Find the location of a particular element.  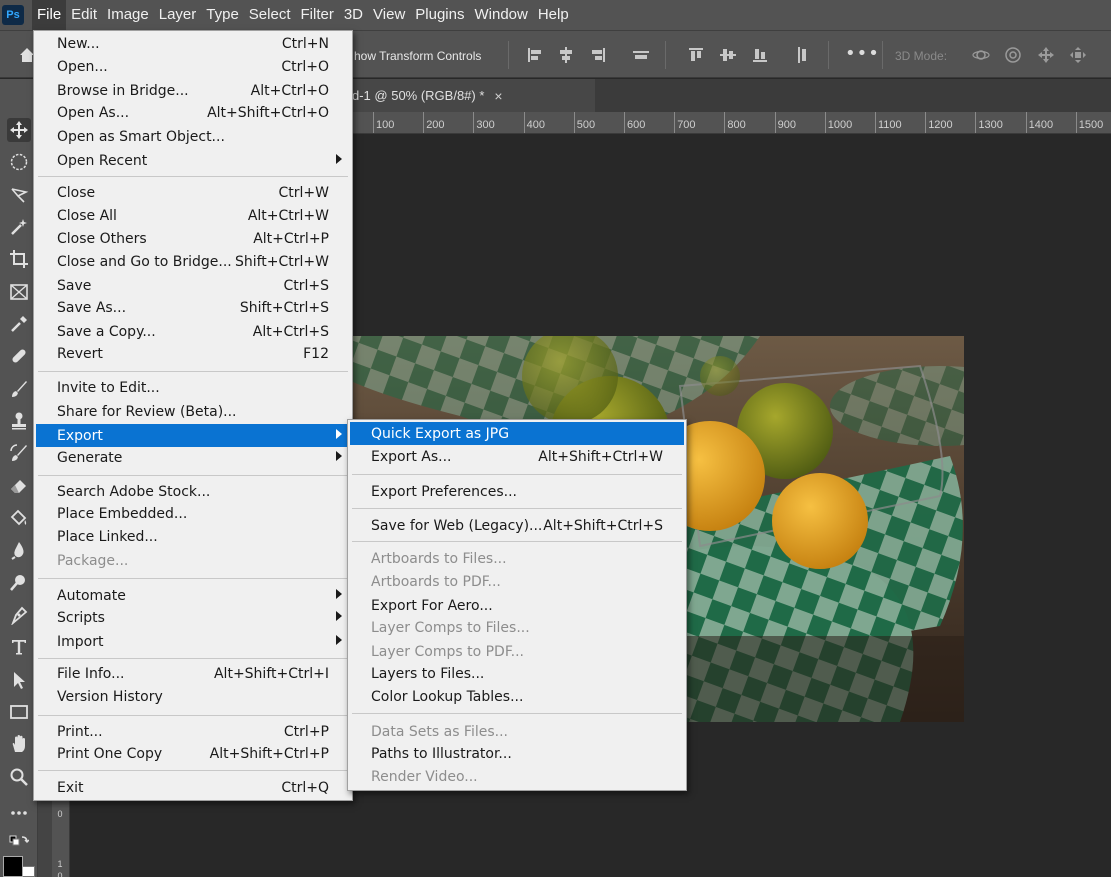

menu-view: View is located at coordinates (389, 15).